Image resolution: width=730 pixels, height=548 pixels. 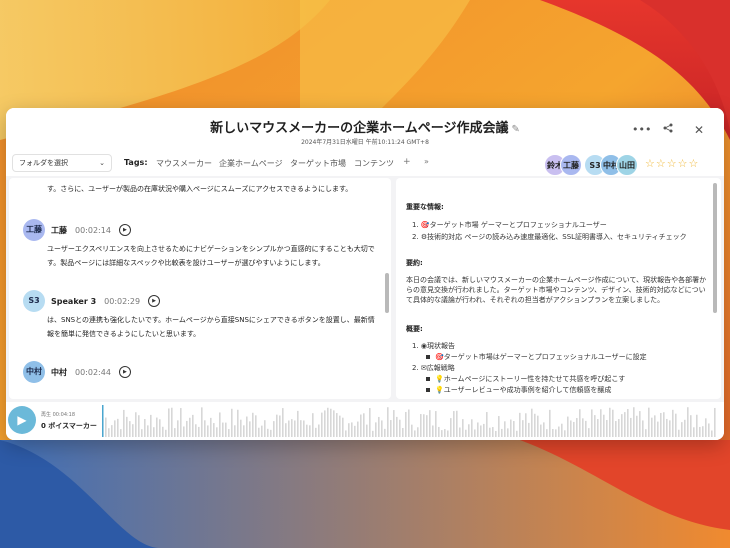 What do you see at coordinates (425, 207) in the screenshot?
I see `key-info-heading: 重要な情報:` at bounding box center [425, 207].